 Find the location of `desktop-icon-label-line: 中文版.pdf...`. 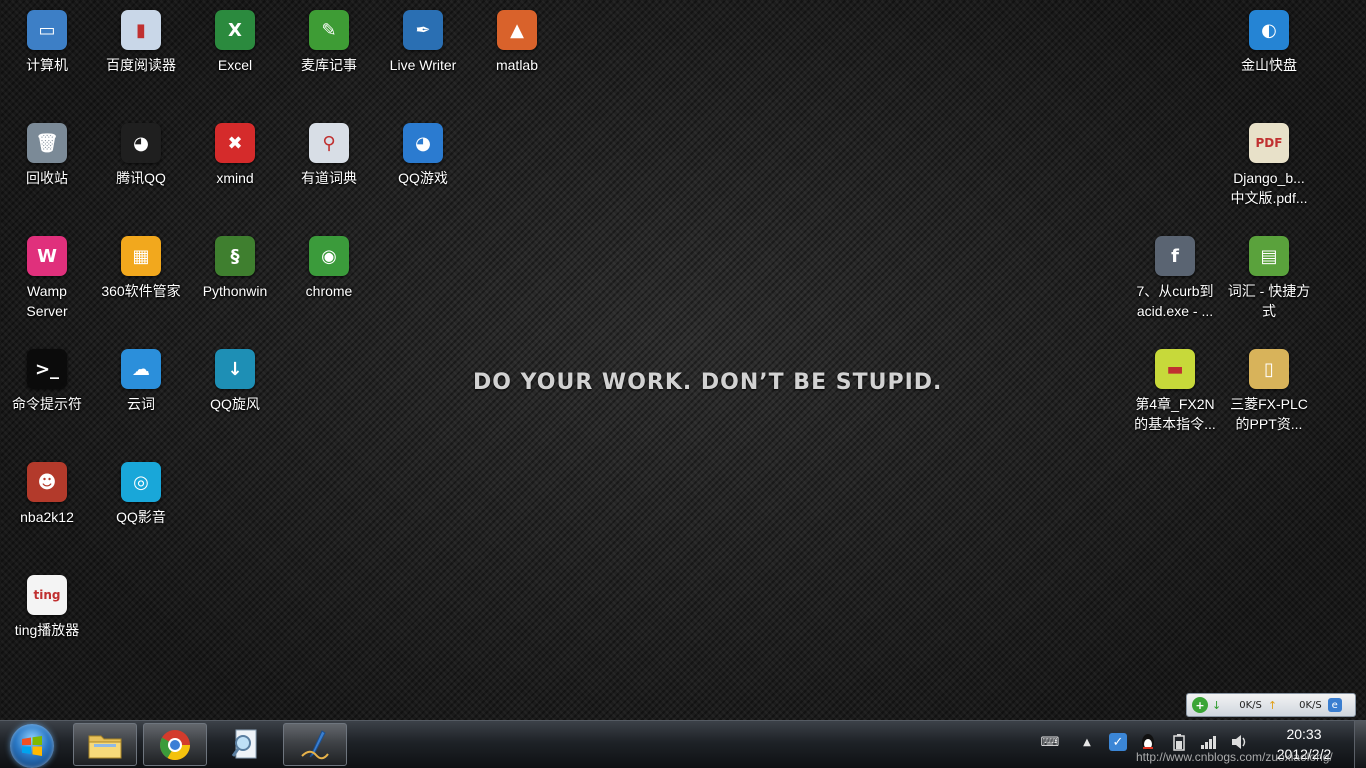

desktop-icon-label-line: 中文版.pdf... is located at coordinates (1269, 198).